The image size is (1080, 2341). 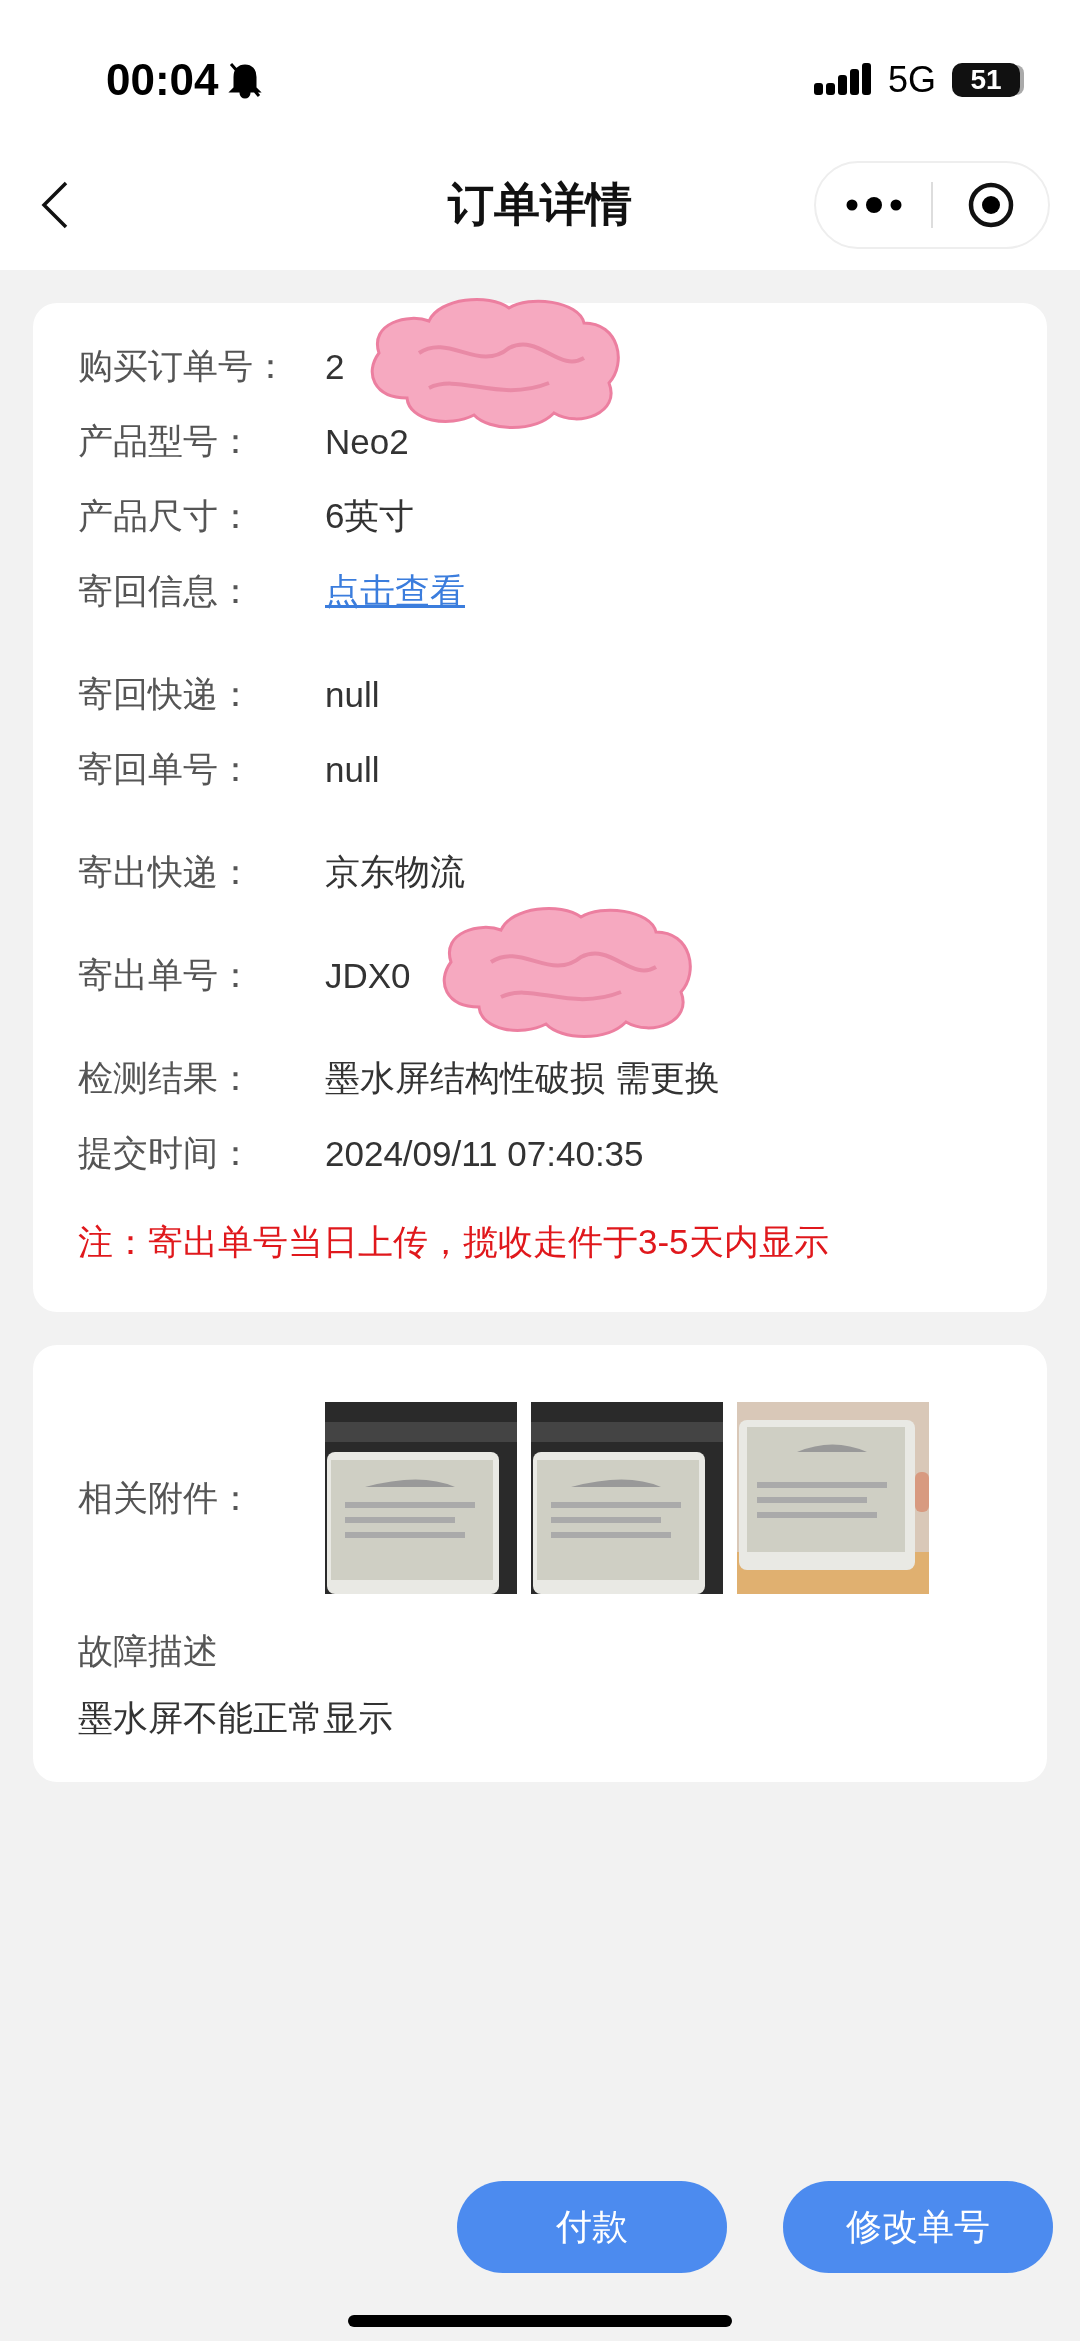 I want to click on field-value: 2024/09/11 07:40:35, so click(x=484, y=1153).